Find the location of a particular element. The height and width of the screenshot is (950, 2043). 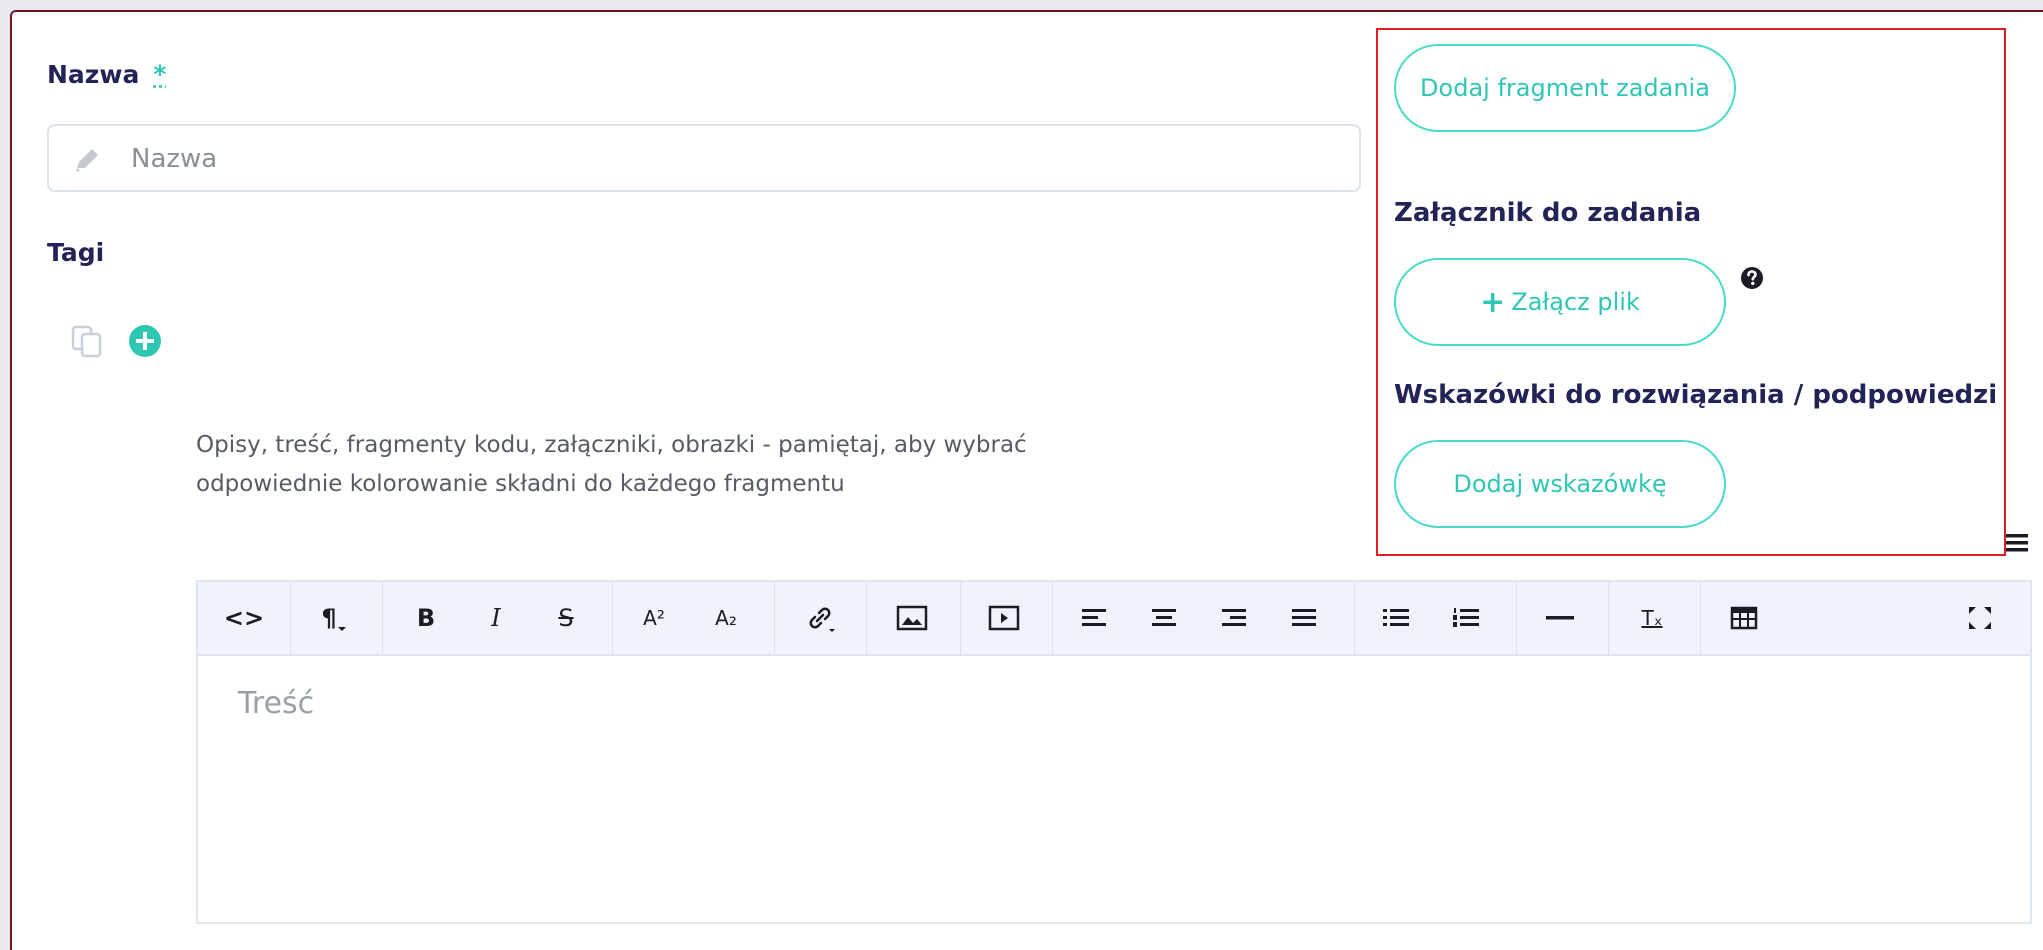

plus-icon: + is located at coordinates (1493, 302).